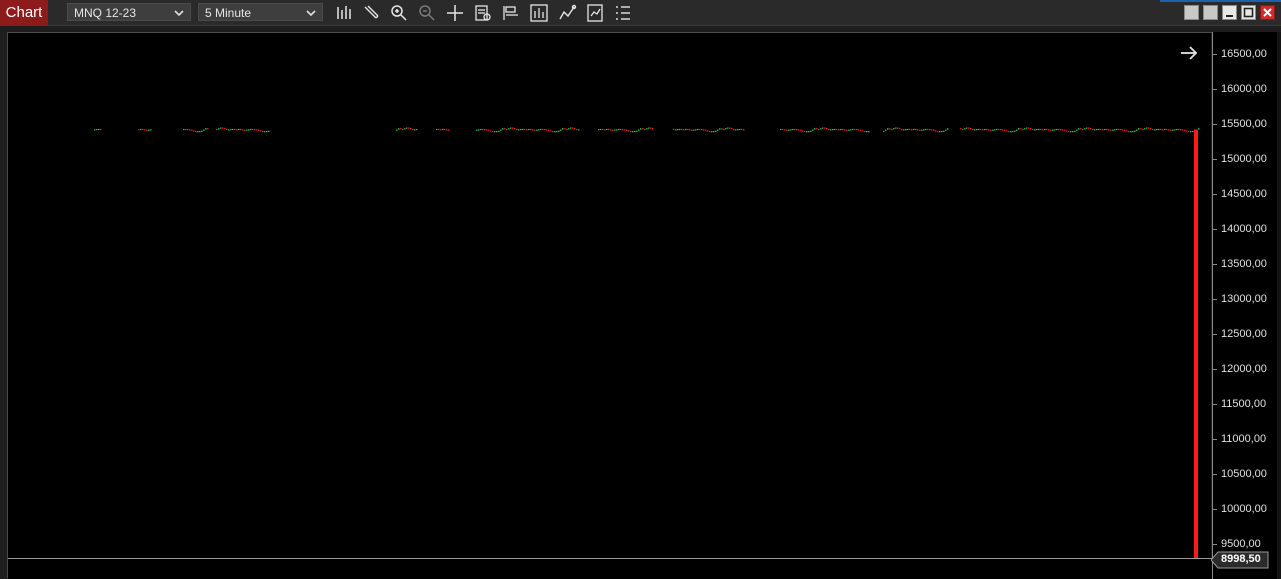  I want to click on indicators-icon, so click(539, 13).